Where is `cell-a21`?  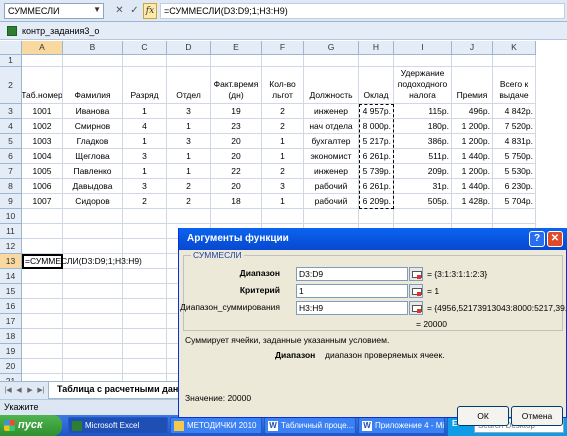
cell-a21 is located at coordinates (42, 377).